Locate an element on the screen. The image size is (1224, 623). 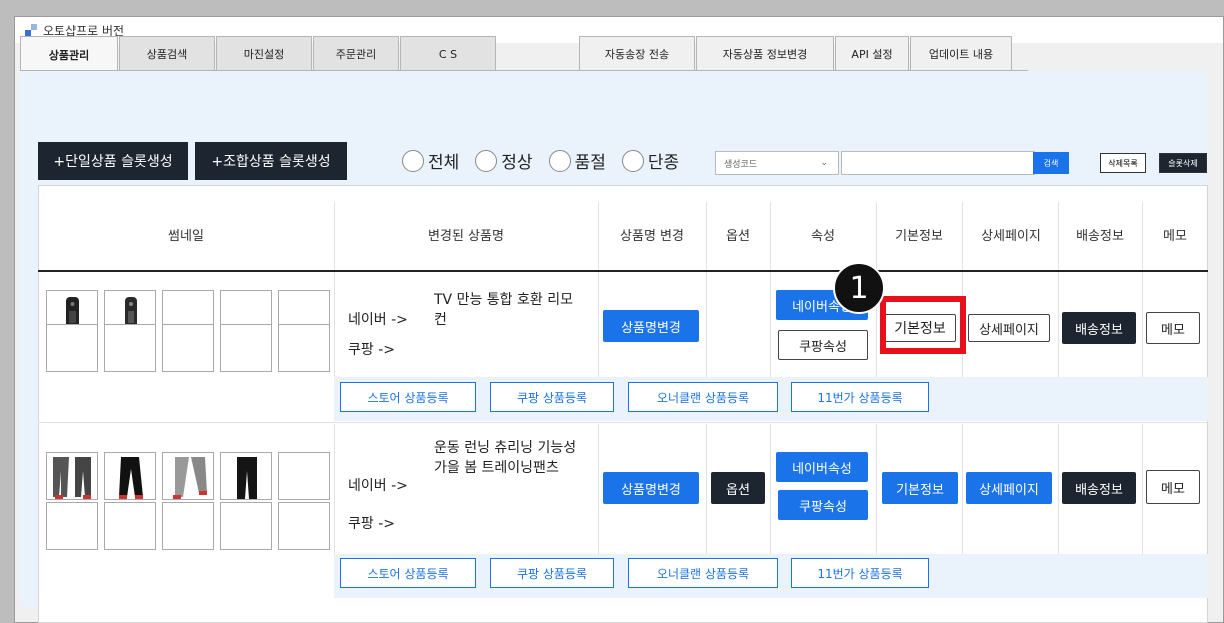
header-detail-page: 상세페이지 is located at coordinates (1011, 236).